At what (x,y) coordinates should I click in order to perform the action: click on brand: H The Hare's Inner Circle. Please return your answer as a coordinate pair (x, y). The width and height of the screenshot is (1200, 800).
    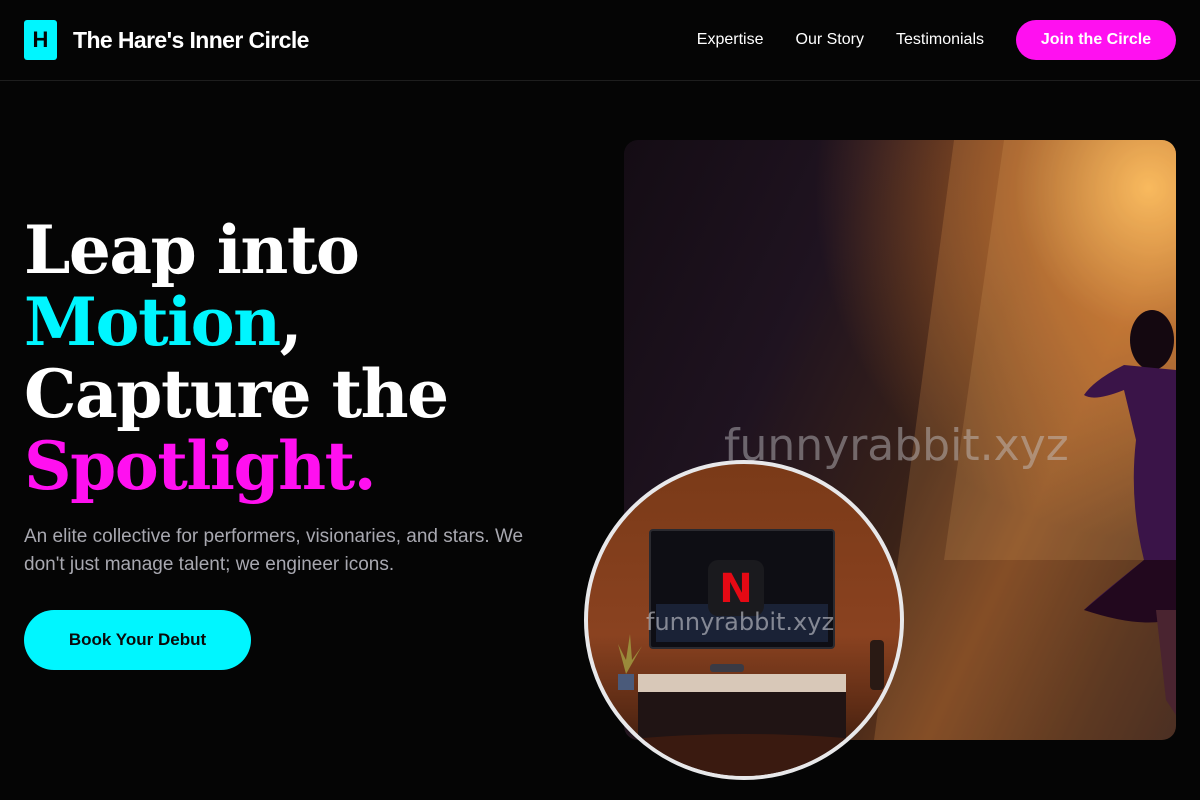
    Looking at the image, I should click on (166, 40).